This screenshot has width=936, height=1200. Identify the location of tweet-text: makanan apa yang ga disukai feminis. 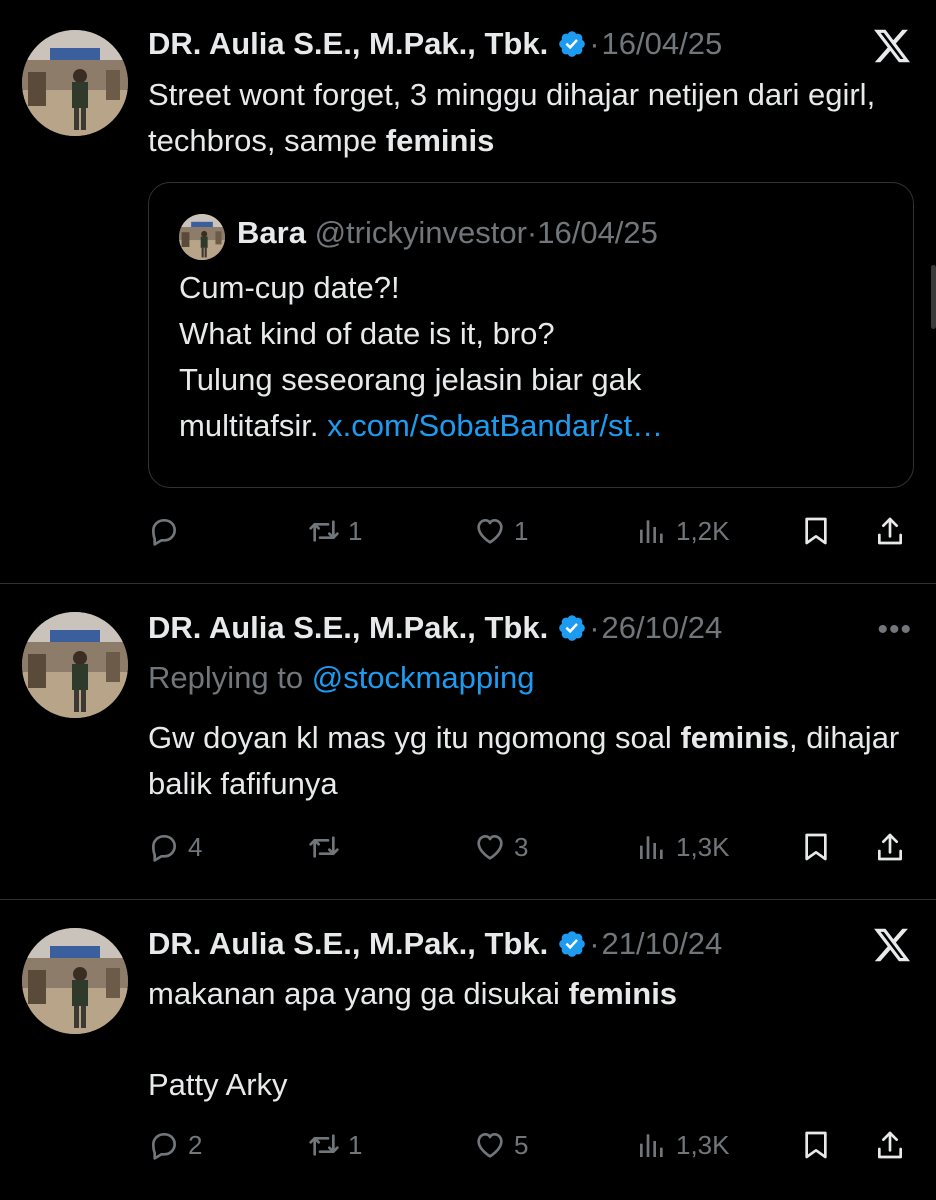
(532, 994).